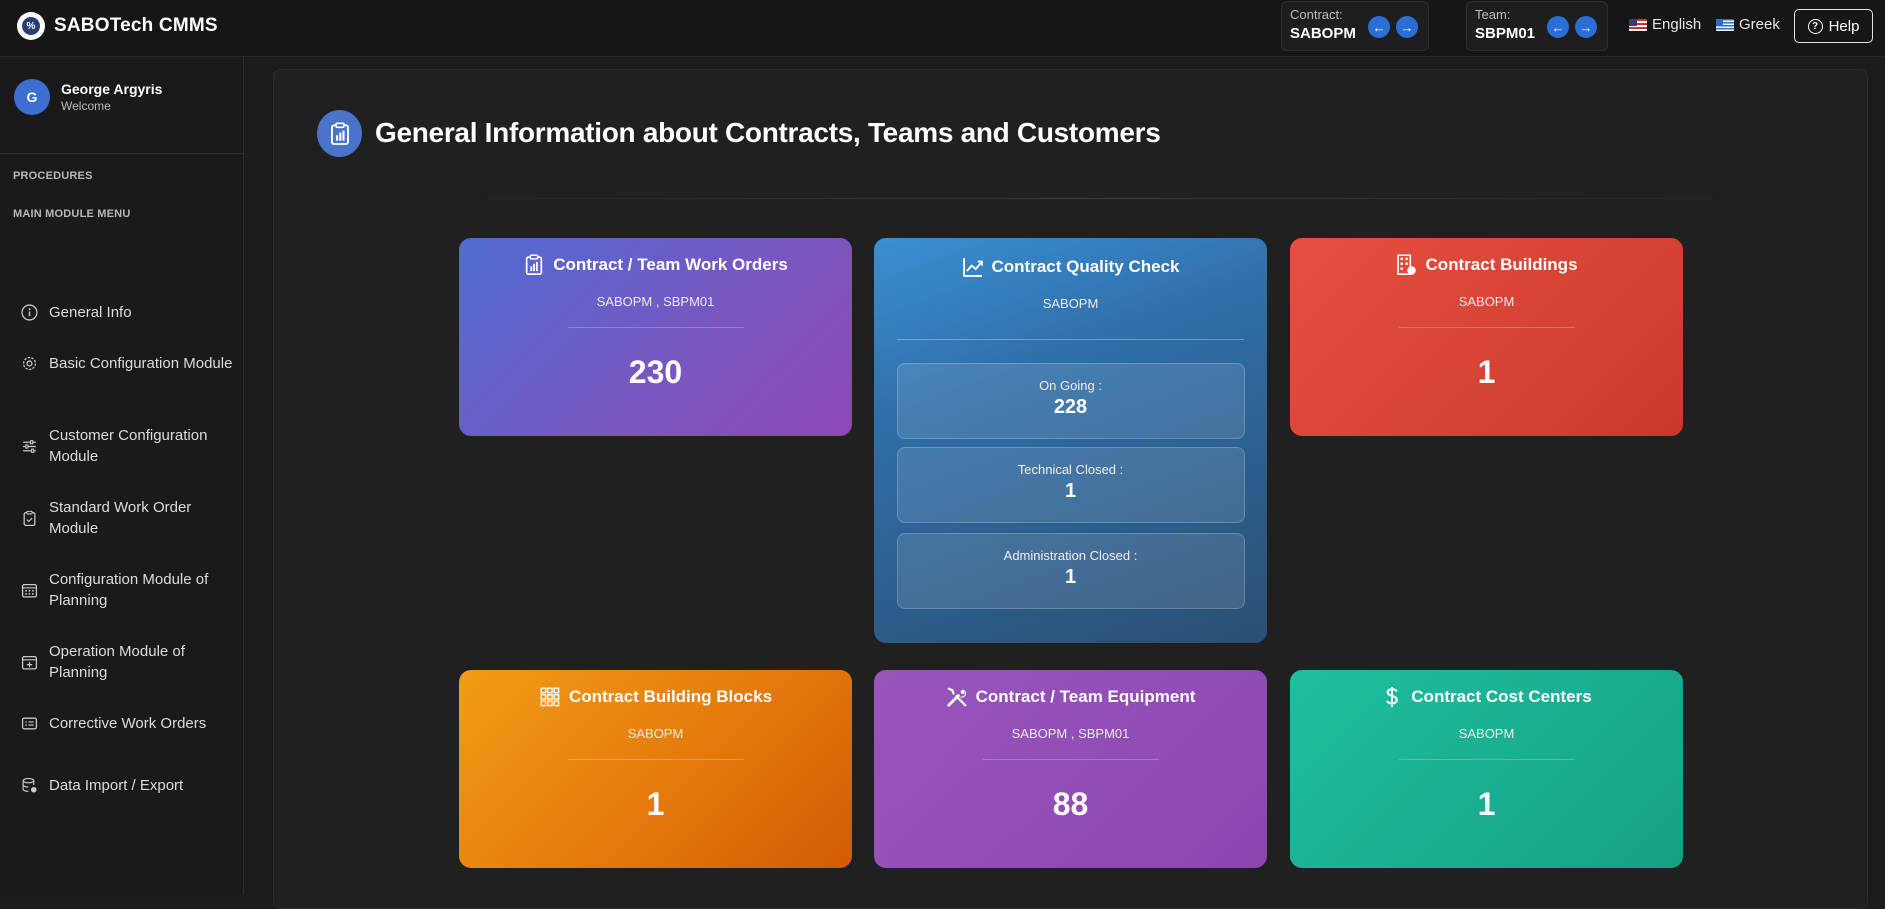  What do you see at coordinates (1558, 27) in the screenshot?
I see `team-prev-arrow-icon: ←` at bounding box center [1558, 27].